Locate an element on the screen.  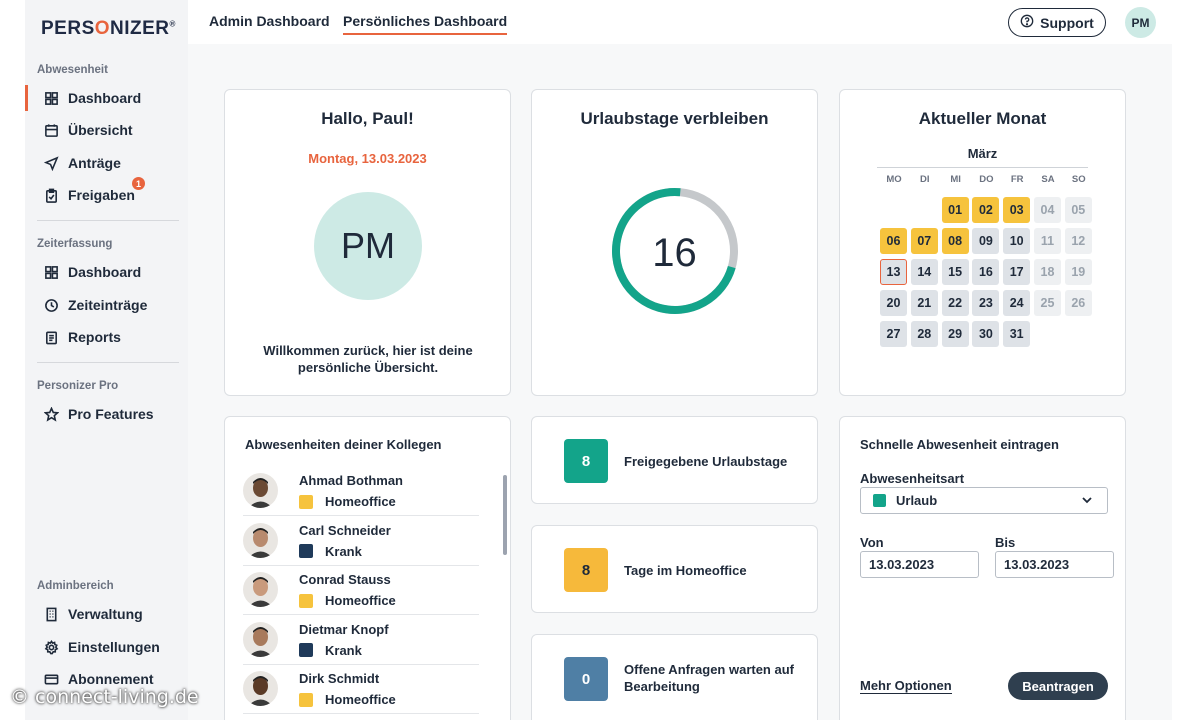
calendar-day: 01 is located at coordinates (955, 210).